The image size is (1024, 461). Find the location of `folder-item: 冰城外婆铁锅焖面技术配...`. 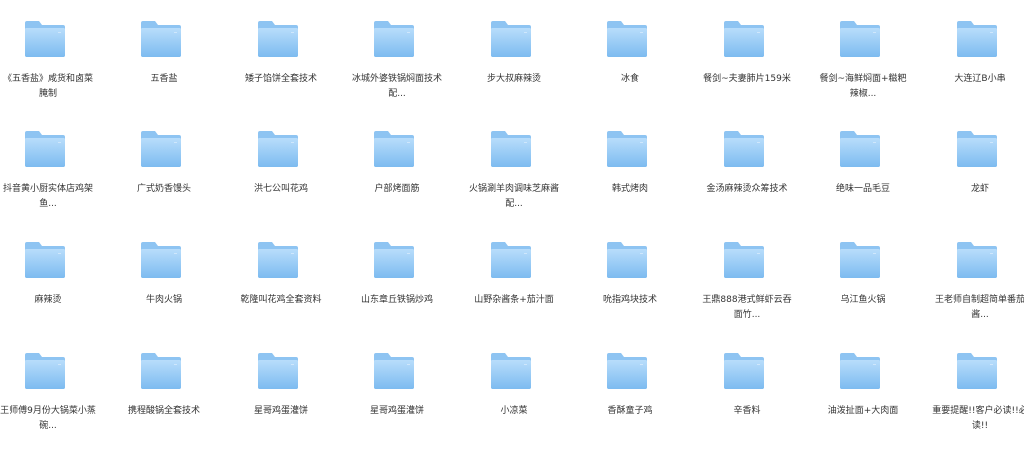

folder-item: 冰城外婆铁锅焖面技术配... is located at coordinates (397, 70).